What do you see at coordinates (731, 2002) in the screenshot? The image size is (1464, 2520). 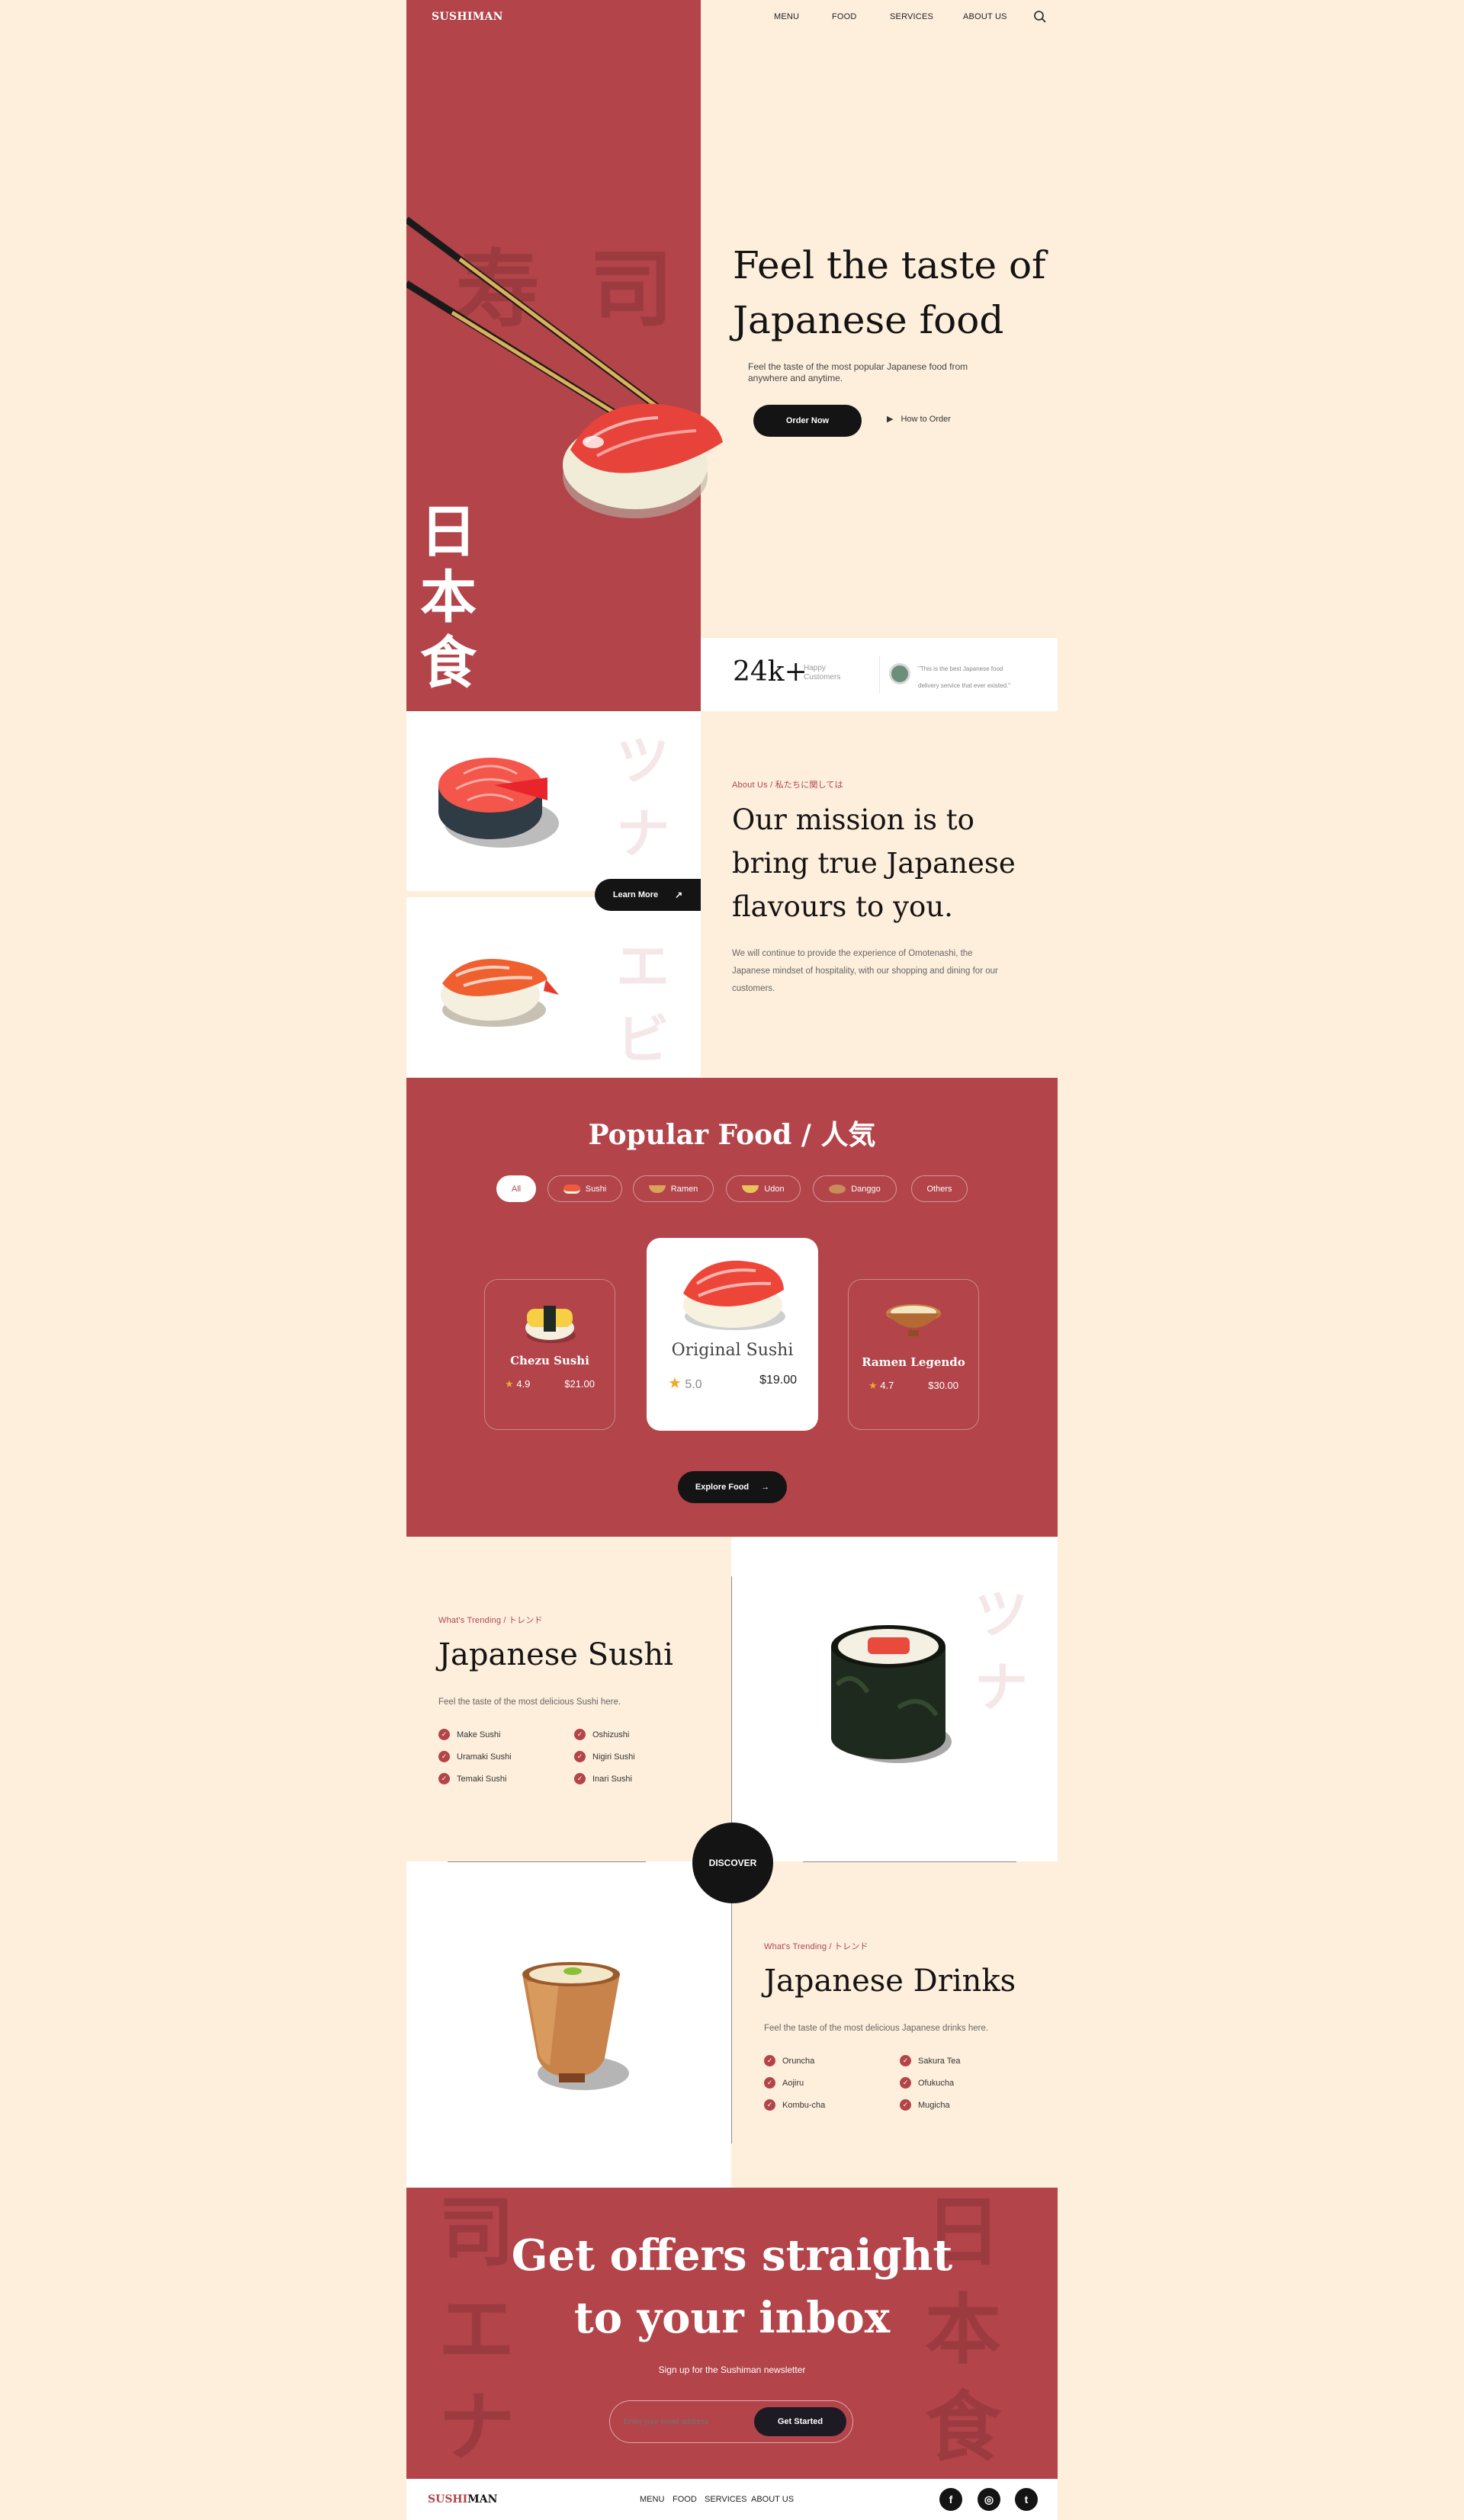 I see `drinks-divider` at bounding box center [731, 2002].